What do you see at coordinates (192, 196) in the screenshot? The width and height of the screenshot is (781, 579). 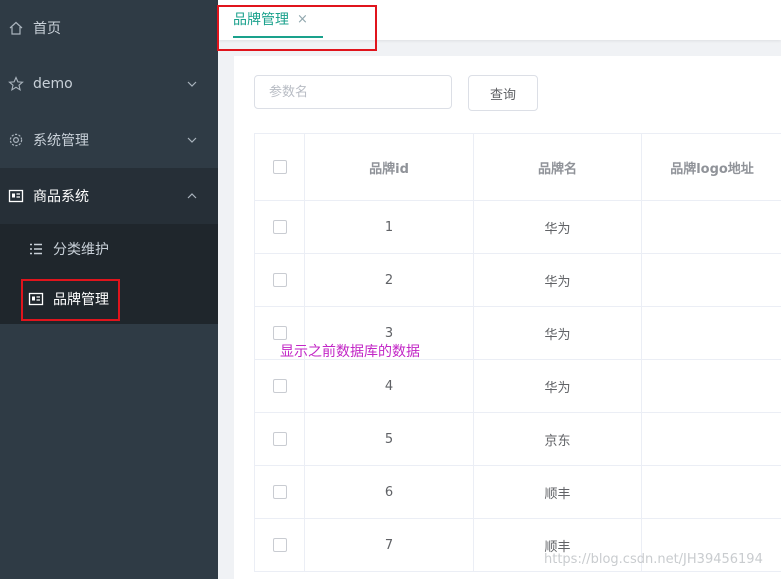 I see `chevron-up-icon` at bounding box center [192, 196].